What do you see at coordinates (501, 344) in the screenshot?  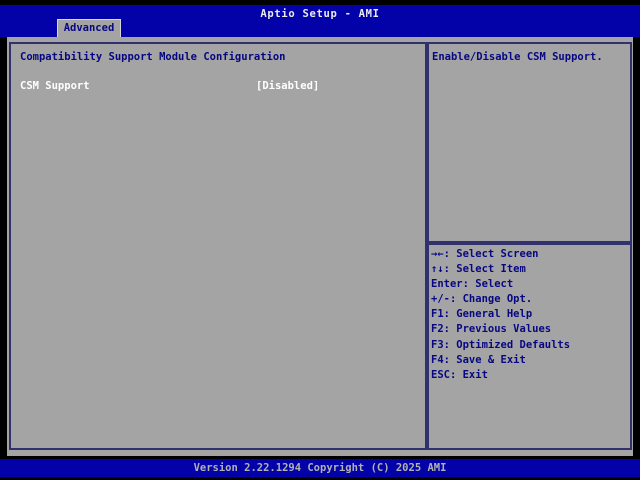 I see `legend-f3-optimized-defaults: F3: Optimized Defaults` at bounding box center [501, 344].